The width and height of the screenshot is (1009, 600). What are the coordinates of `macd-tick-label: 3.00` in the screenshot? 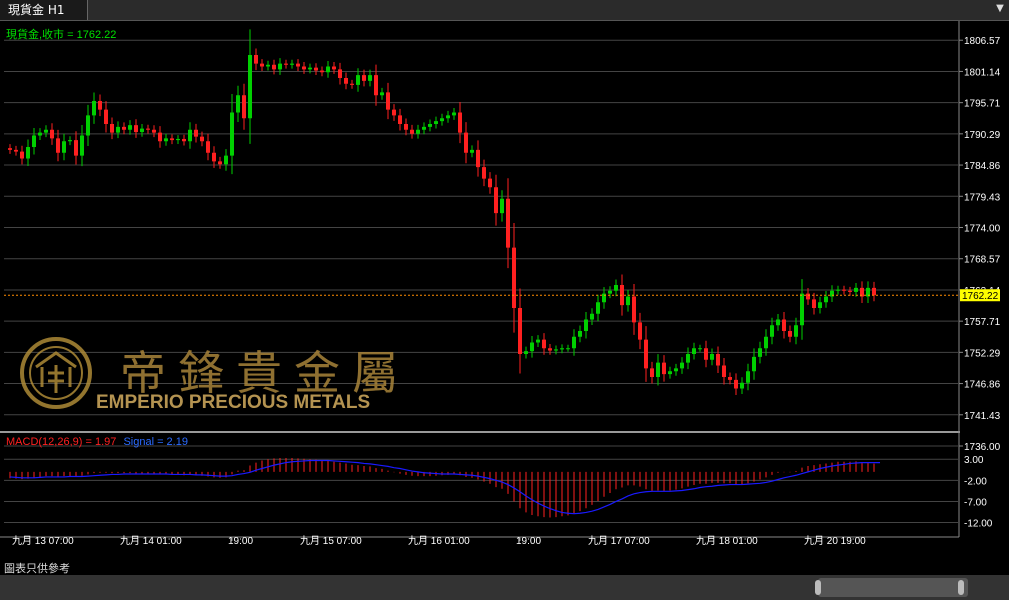 It's located at (974, 460).